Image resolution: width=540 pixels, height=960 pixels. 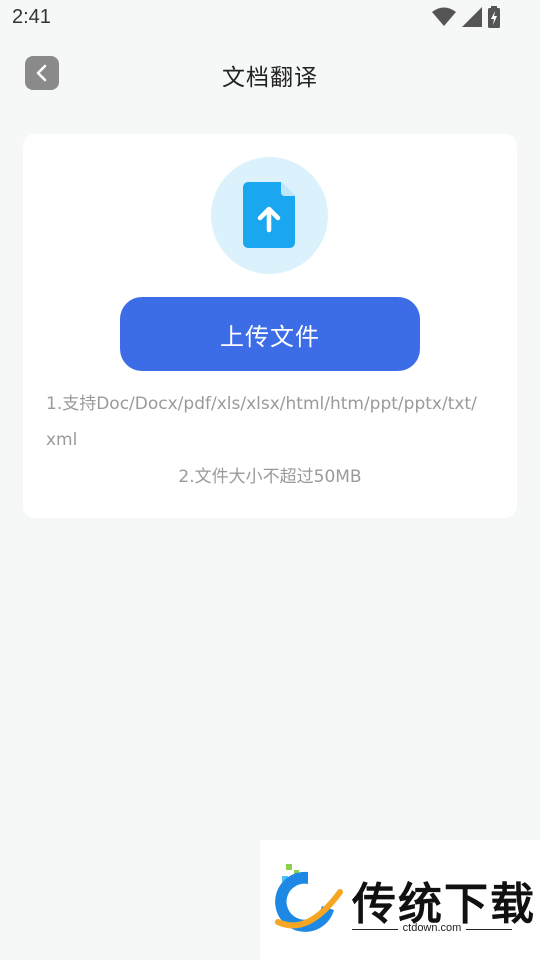 I want to click on upload-icon-wrapper, so click(x=269, y=215).